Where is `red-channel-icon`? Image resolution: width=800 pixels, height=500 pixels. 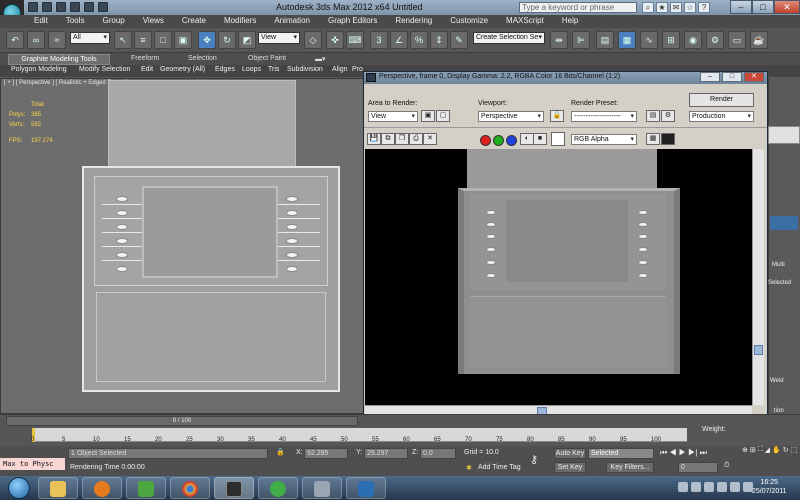 red-channel-icon is located at coordinates (485, 140).